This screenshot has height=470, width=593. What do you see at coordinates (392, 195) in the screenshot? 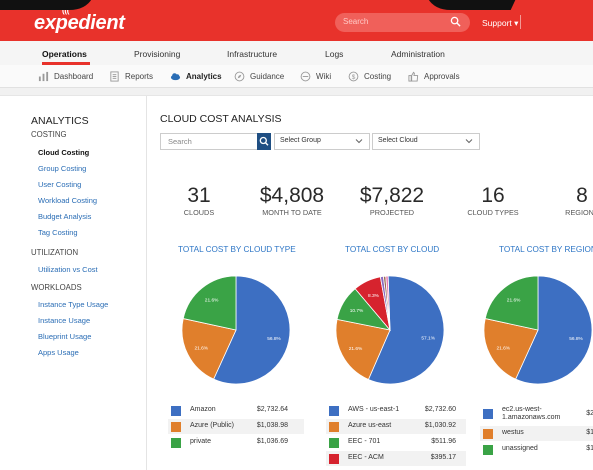
I see `stat-value: $7,822` at bounding box center [392, 195].